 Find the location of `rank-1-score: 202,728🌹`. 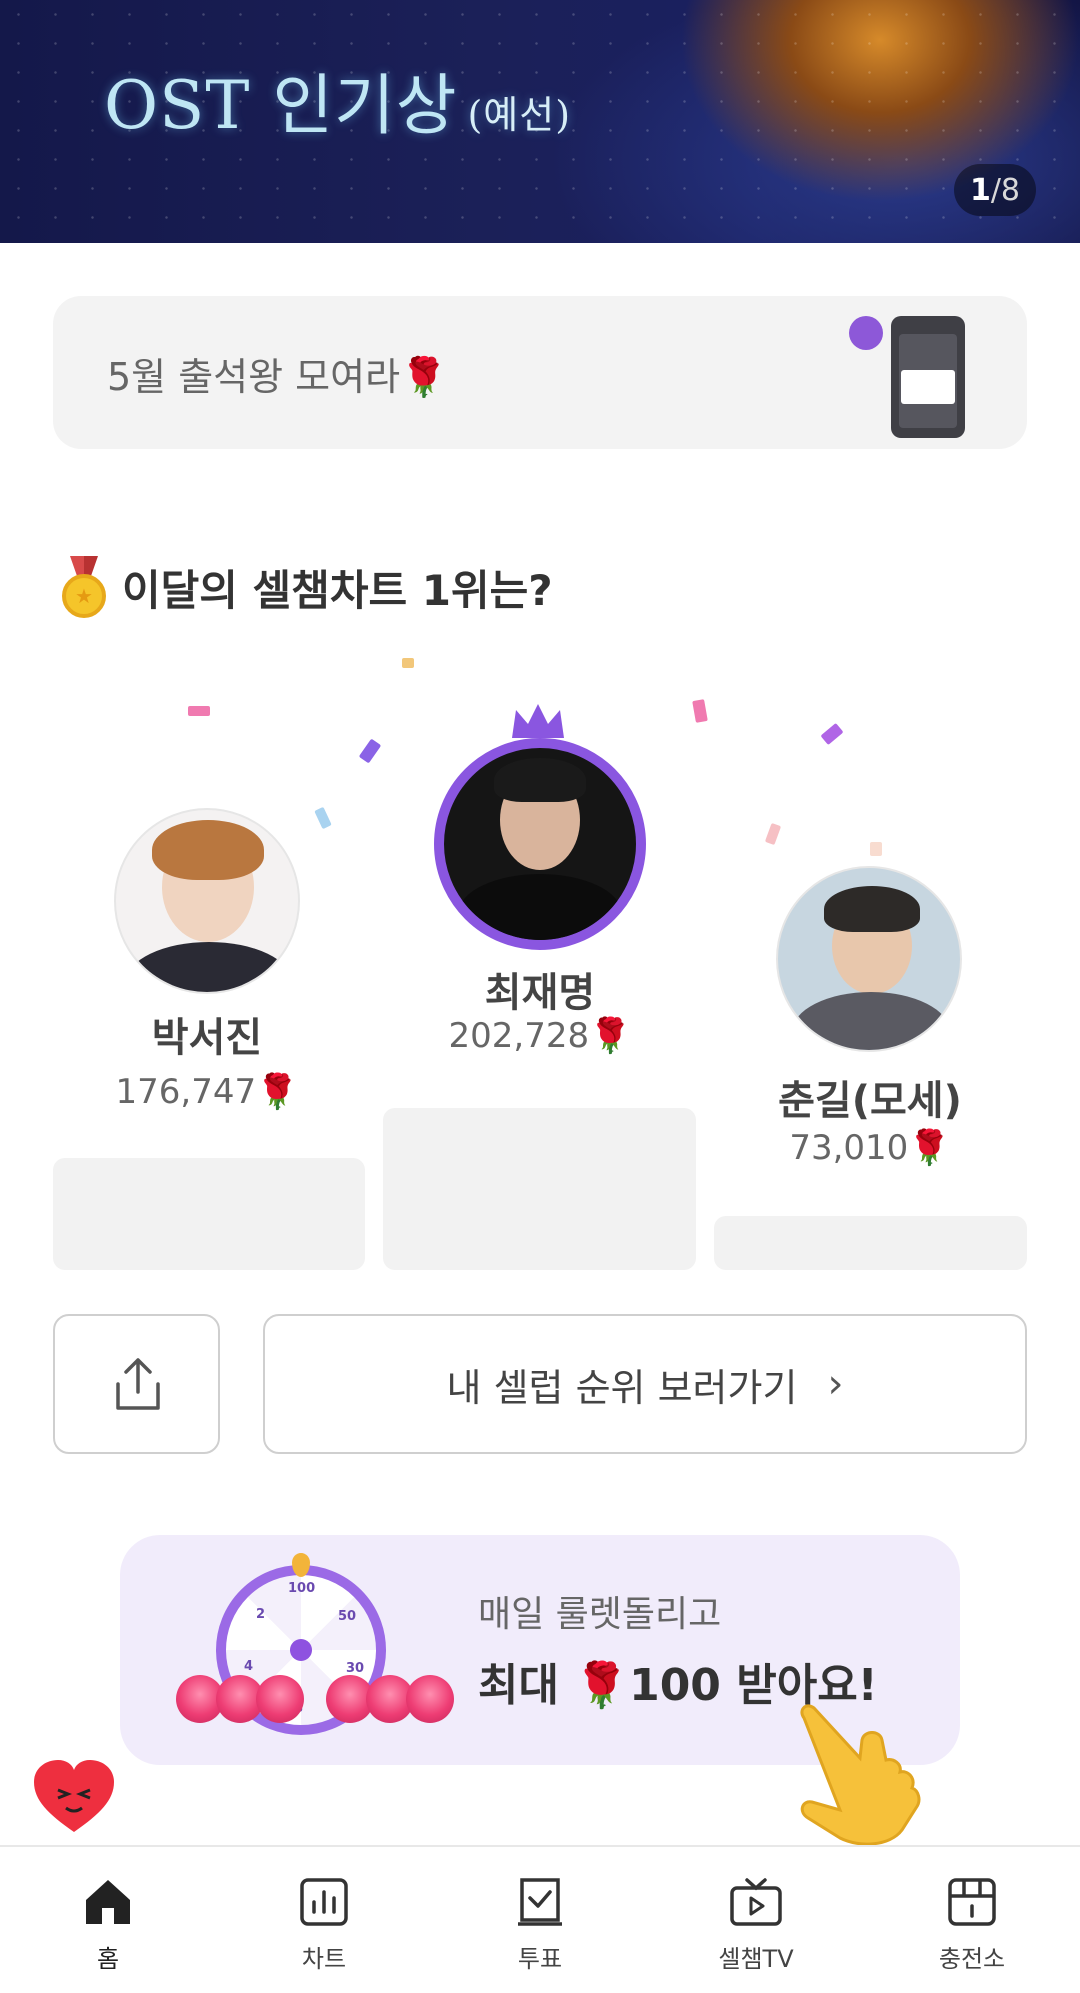

rank-1-score: 202,728🌹 is located at coordinates (540, 1036).